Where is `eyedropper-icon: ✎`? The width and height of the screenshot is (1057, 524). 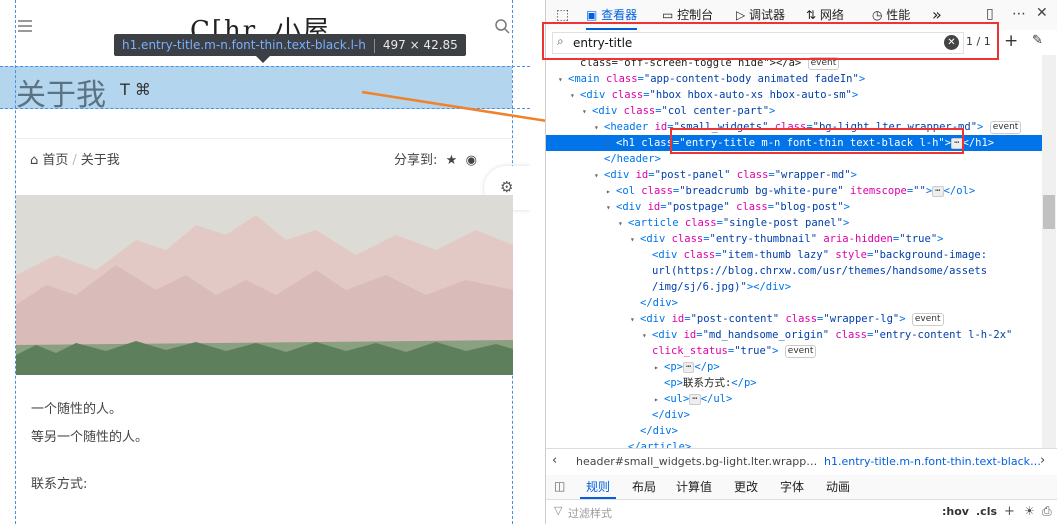 eyedropper-icon: ✎ is located at coordinates (1037, 40).